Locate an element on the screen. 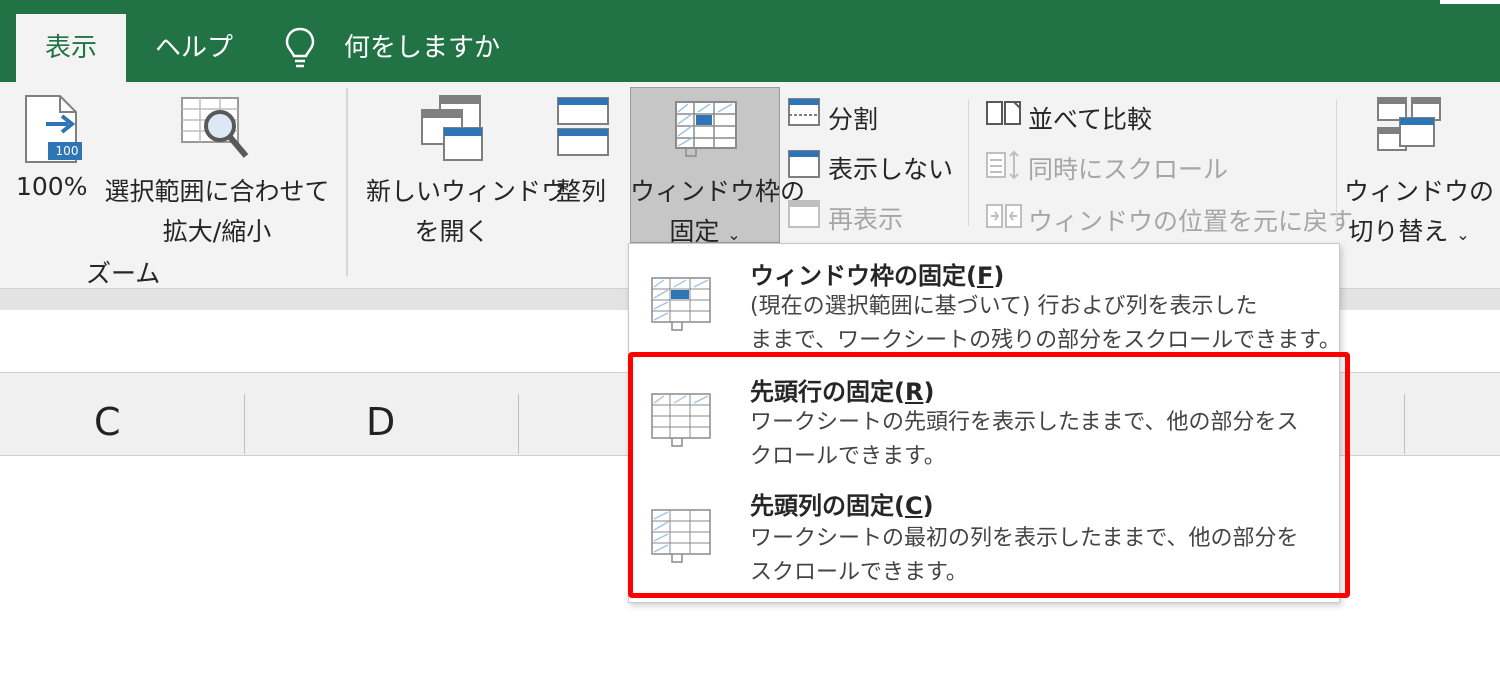  column-header-c: C is located at coordinates (107, 422).